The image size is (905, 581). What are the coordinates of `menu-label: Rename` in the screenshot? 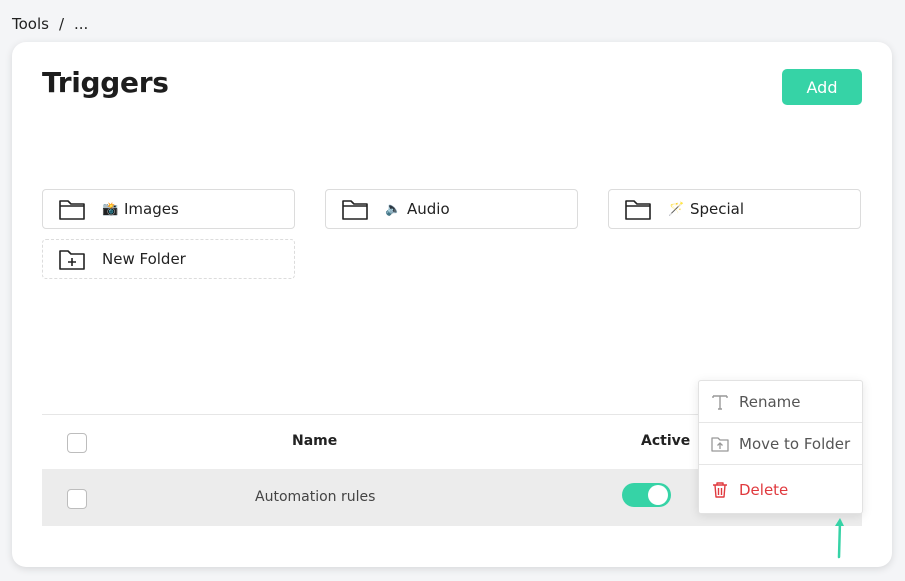 It's located at (770, 402).